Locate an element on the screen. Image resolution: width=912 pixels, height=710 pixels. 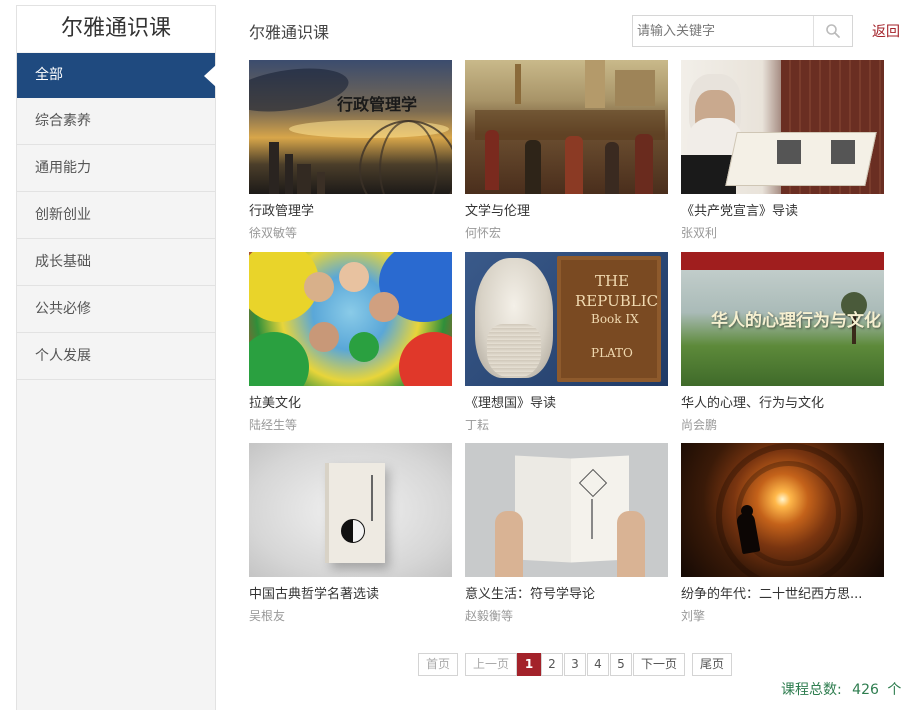
course-total: 课程总数: 426 个 is located at coordinates (841, 689).